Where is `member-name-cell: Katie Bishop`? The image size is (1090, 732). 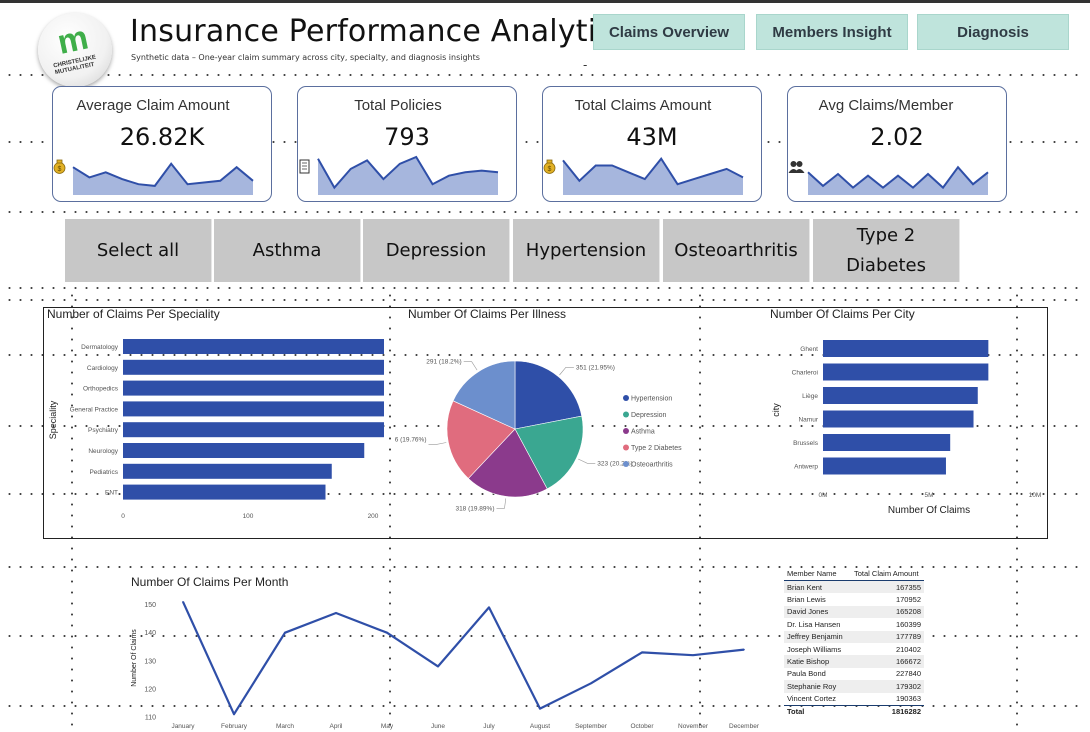 member-name-cell: Katie Bishop is located at coordinates (808, 662).